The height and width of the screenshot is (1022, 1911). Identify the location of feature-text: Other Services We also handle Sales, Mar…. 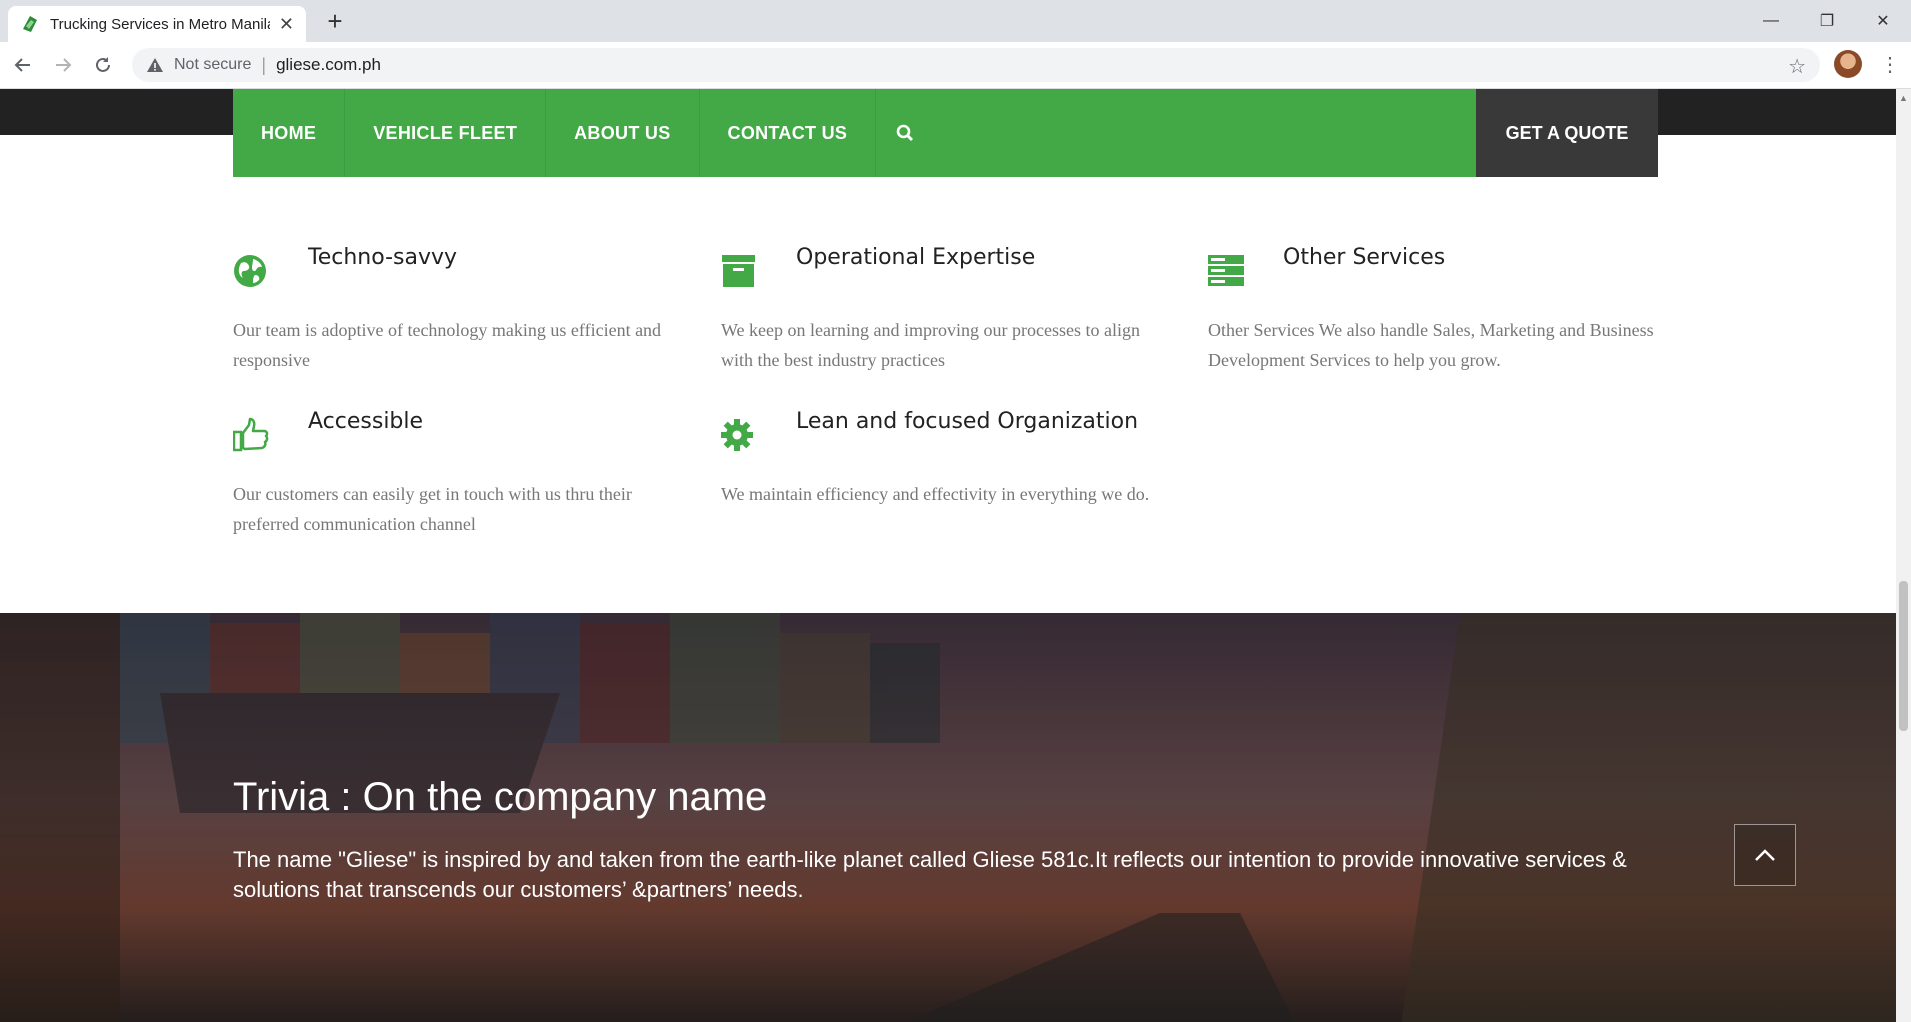
(1431, 345).